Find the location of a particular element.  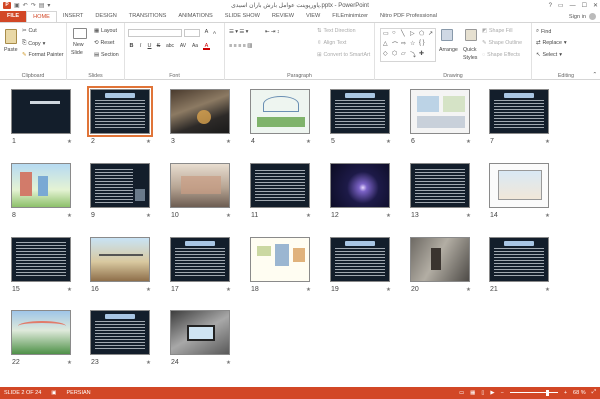

section-button: ▤ Section is located at coordinates (106, 55).